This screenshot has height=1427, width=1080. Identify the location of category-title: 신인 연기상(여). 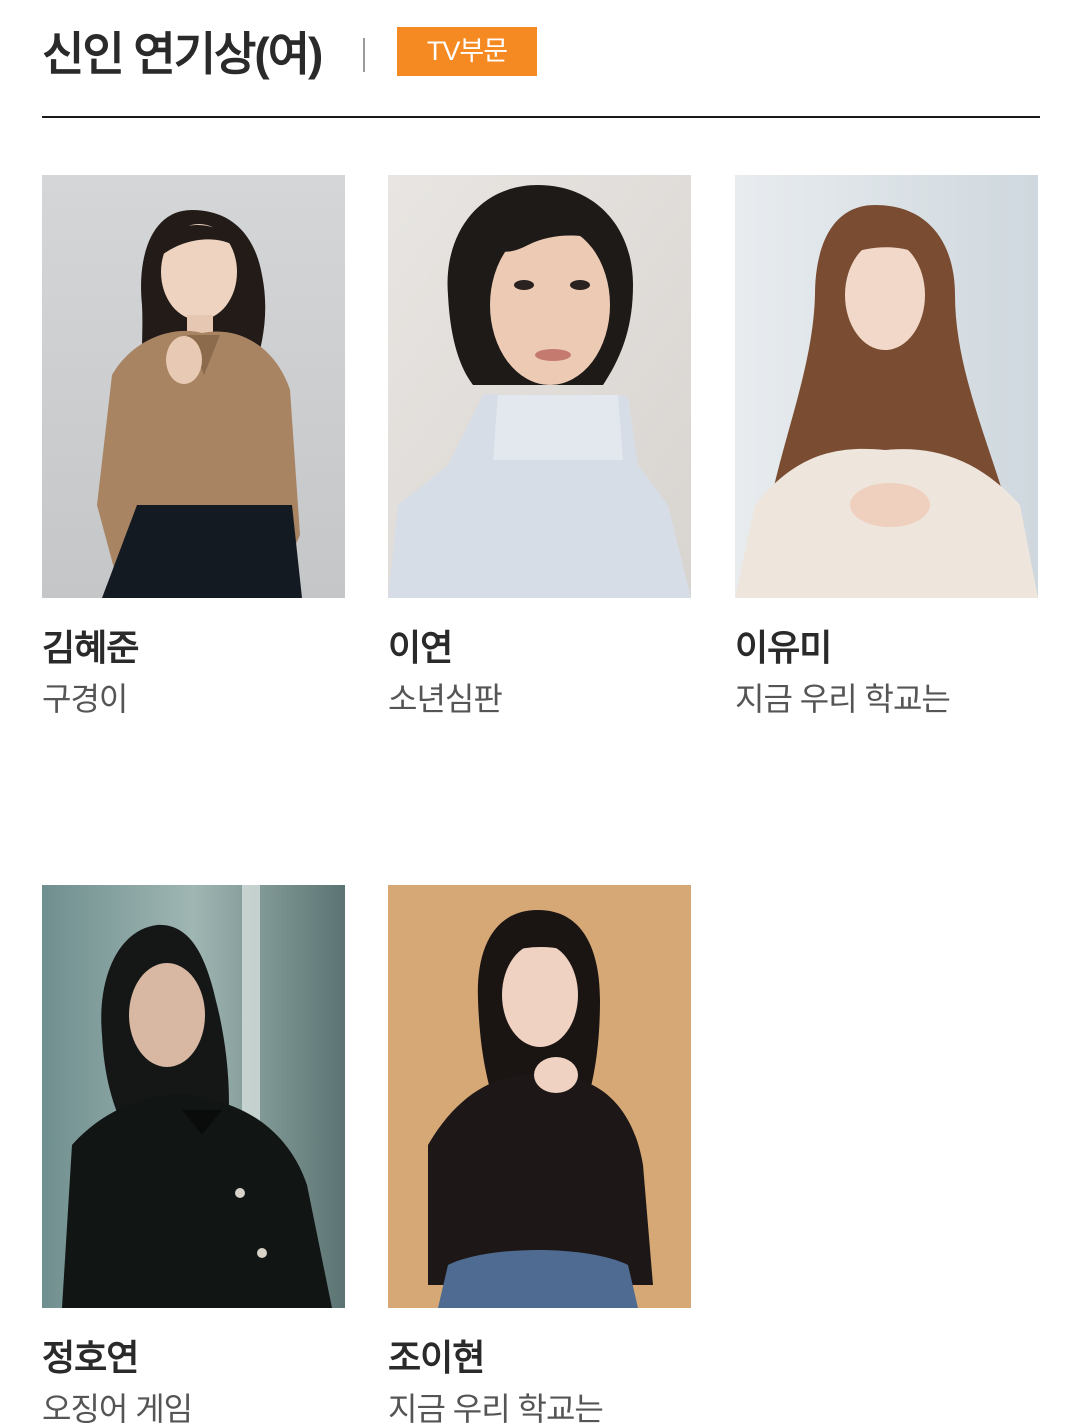
(182, 54).